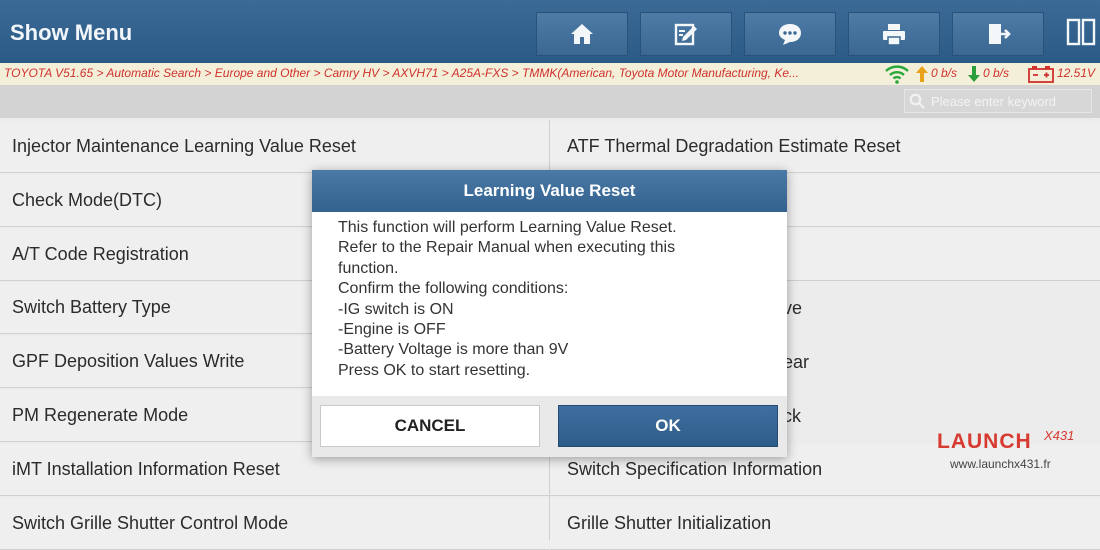 The height and width of the screenshot is (550, 1100). What do you see at coordinates (825, 523) in the screenshot?
I see `menu-item-right: Grille Shutter Initialization` at bounding box center [825, 523].